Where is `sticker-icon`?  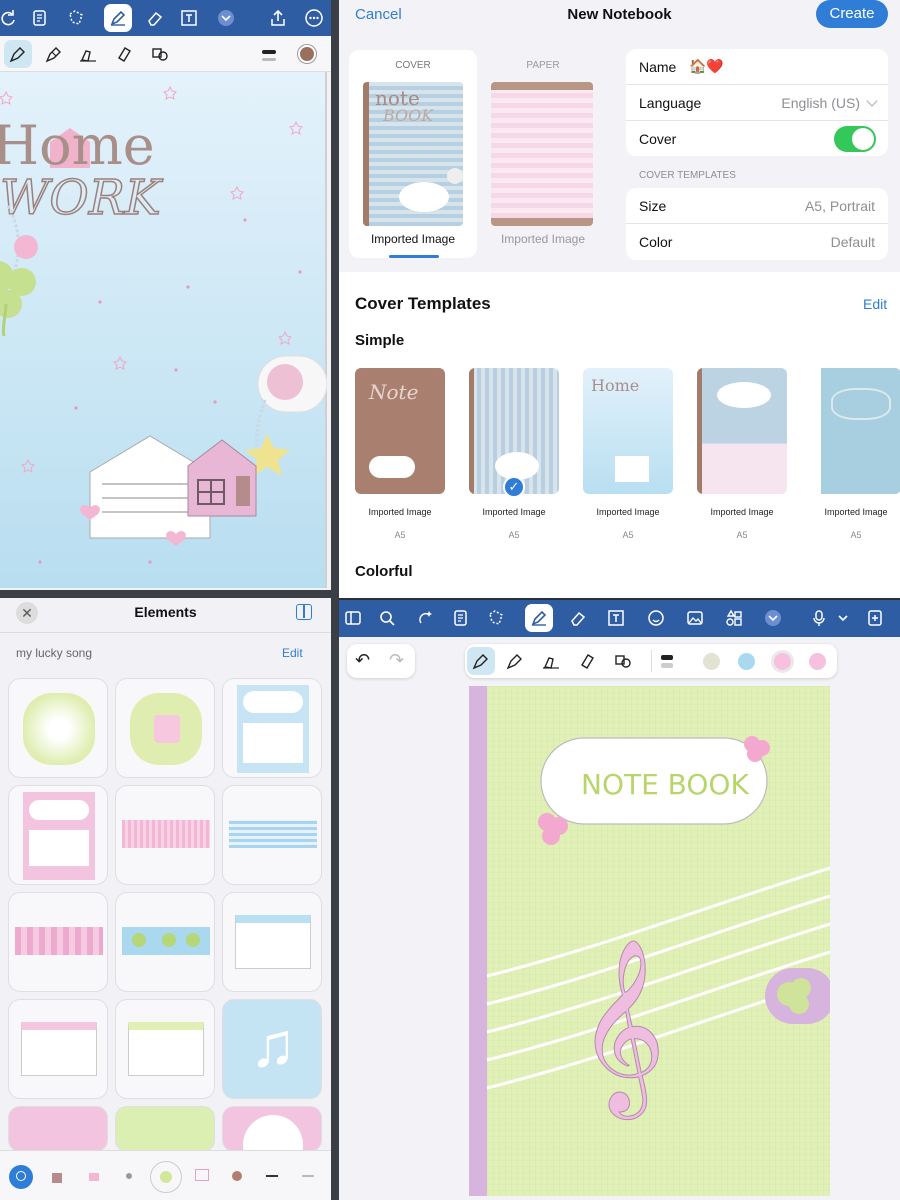
sticker-icon is located at coordinates (656, 618).